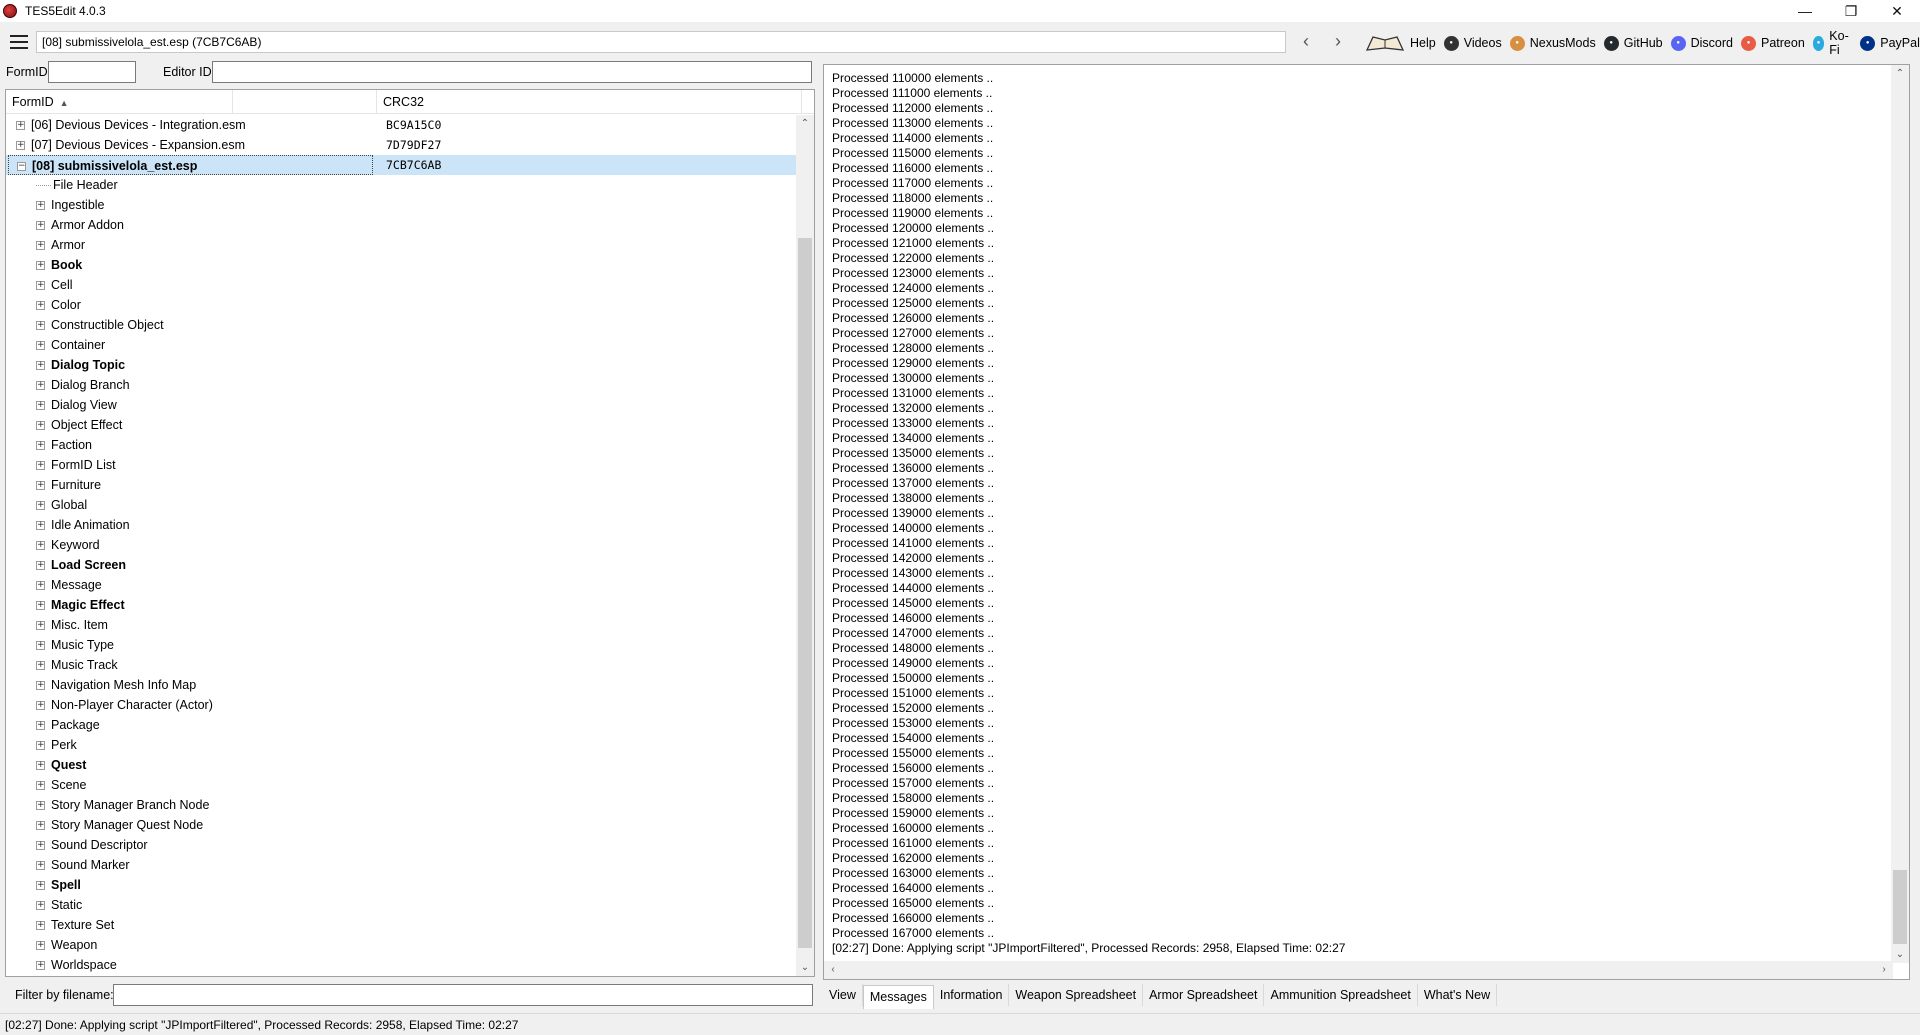 The width and height of the screenshot is (1920, 1035). I want to click on tree-row-group: + Armor, so click(401, 245).